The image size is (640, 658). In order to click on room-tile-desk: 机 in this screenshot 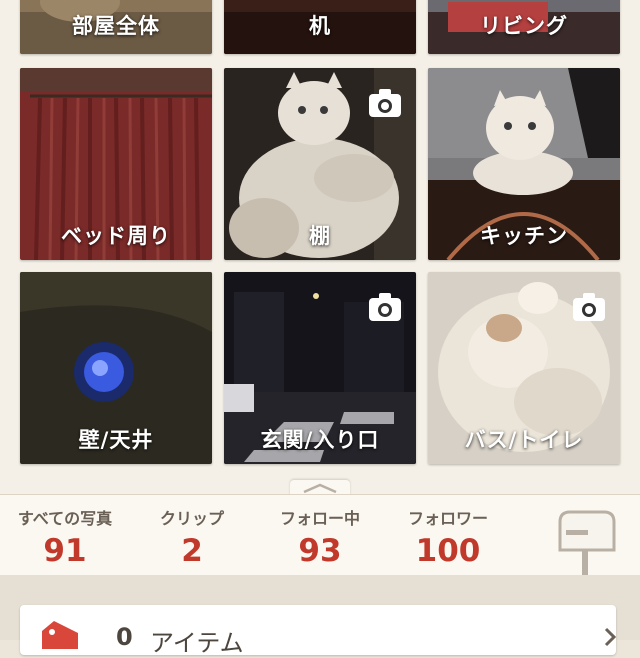, I will do `click(320, 27)`.